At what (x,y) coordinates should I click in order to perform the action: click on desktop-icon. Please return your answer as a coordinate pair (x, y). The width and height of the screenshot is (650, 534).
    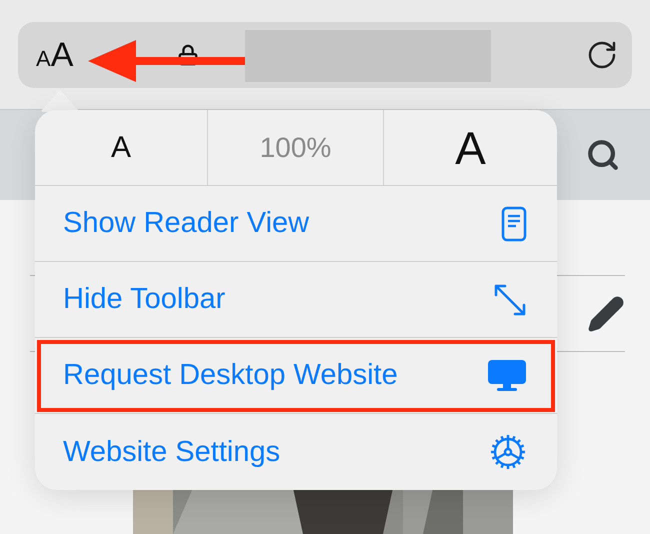
    Looking at the image, I should click on (507, 375).